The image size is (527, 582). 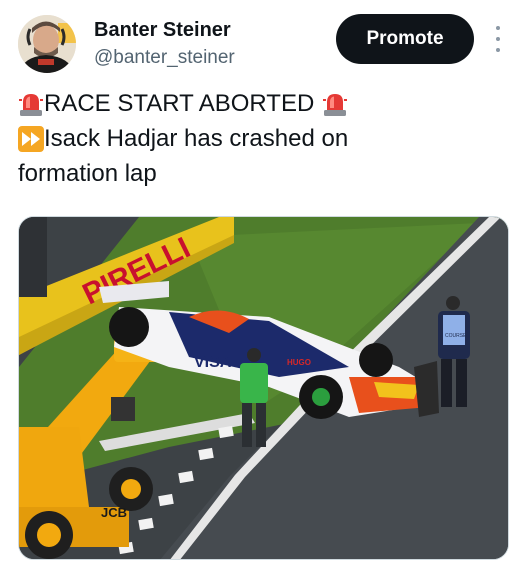 I want to click on car-sponsor-text: VISA, so click(x=213, y=362).